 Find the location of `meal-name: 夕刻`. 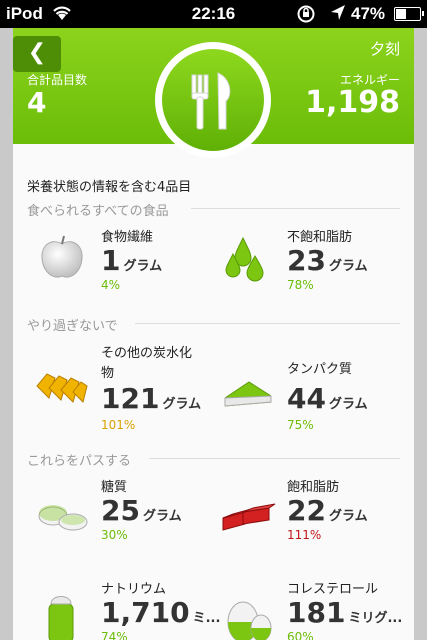

meal-name: 夕刻 is located at coordinates (384, 49).